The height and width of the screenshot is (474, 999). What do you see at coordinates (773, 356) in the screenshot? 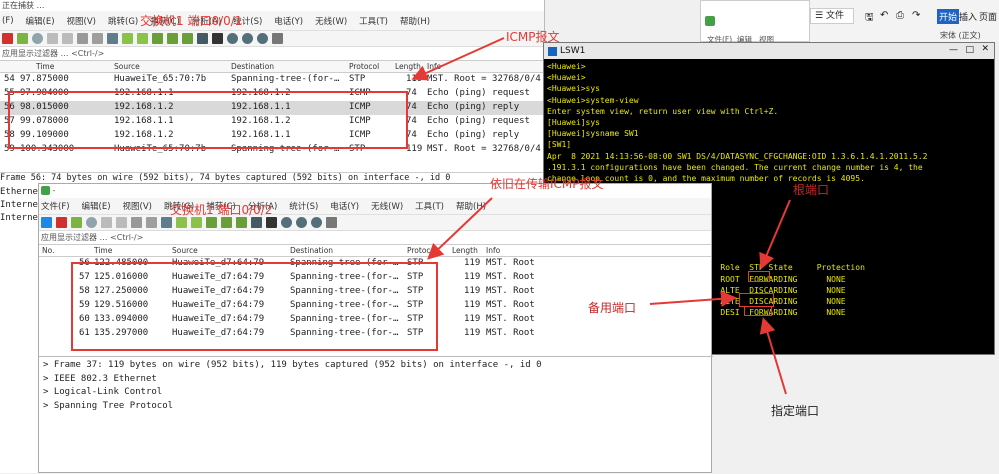
I see `arrow-designated-port` at bounding box center [773, 356].